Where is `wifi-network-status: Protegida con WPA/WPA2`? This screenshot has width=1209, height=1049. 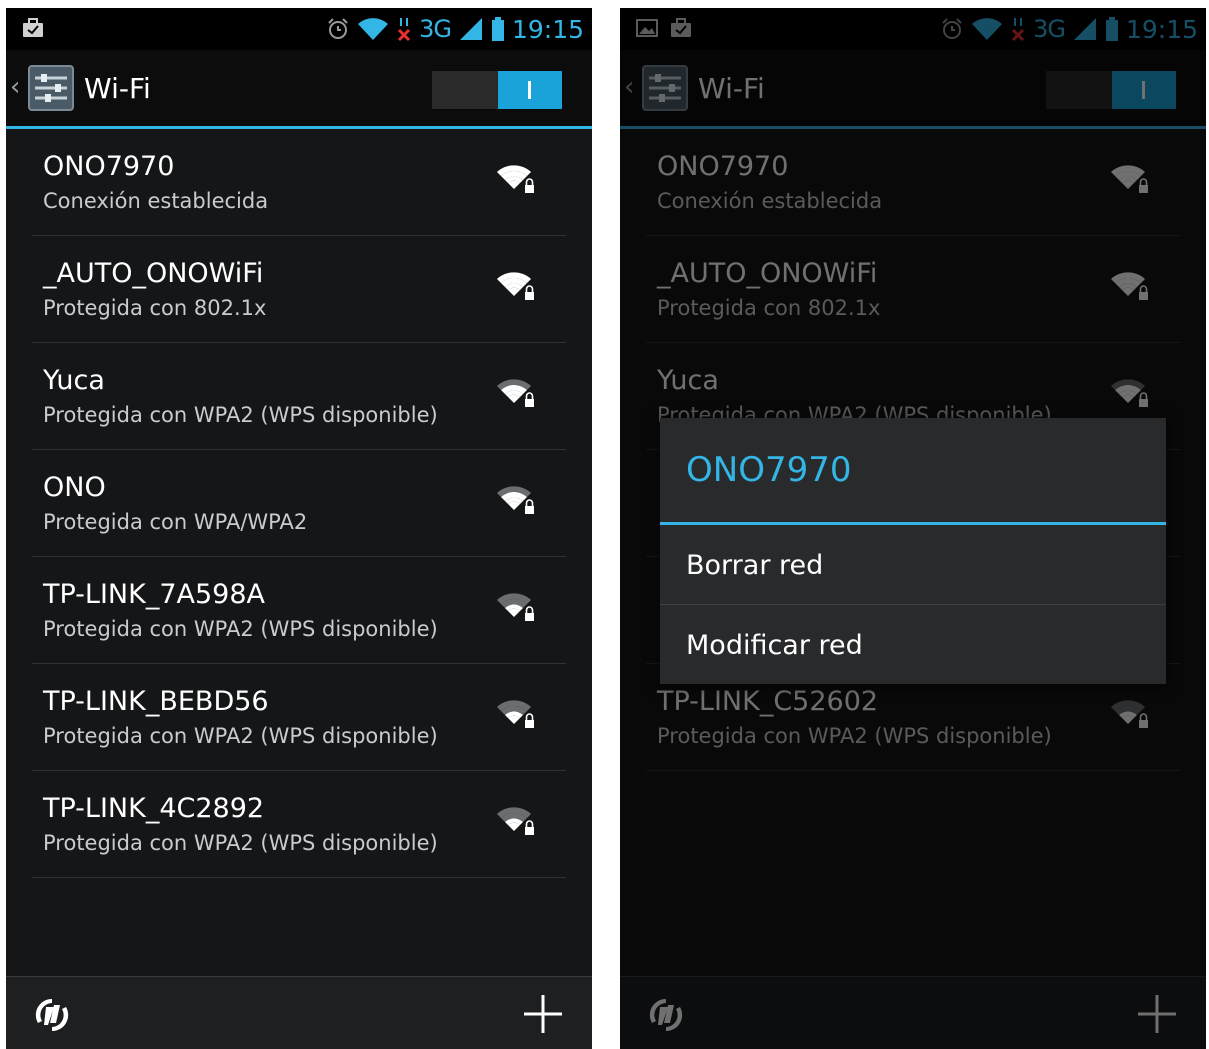
wifi-network-status: Protegida con WPA/WPA2 is located at coordinates (175, 522).